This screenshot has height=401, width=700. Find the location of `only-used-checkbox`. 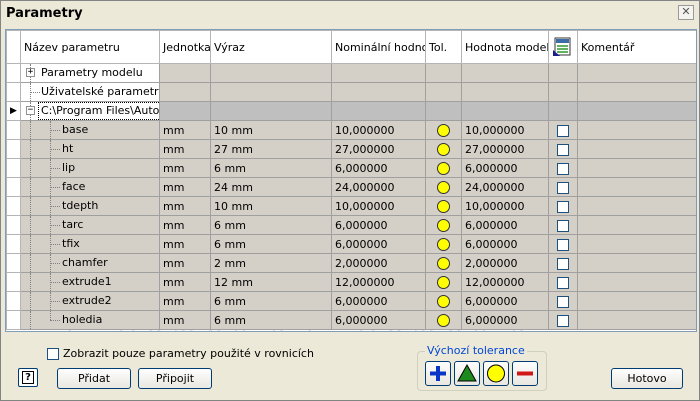

only-used-checkbox is located at coordinates (53, 353).